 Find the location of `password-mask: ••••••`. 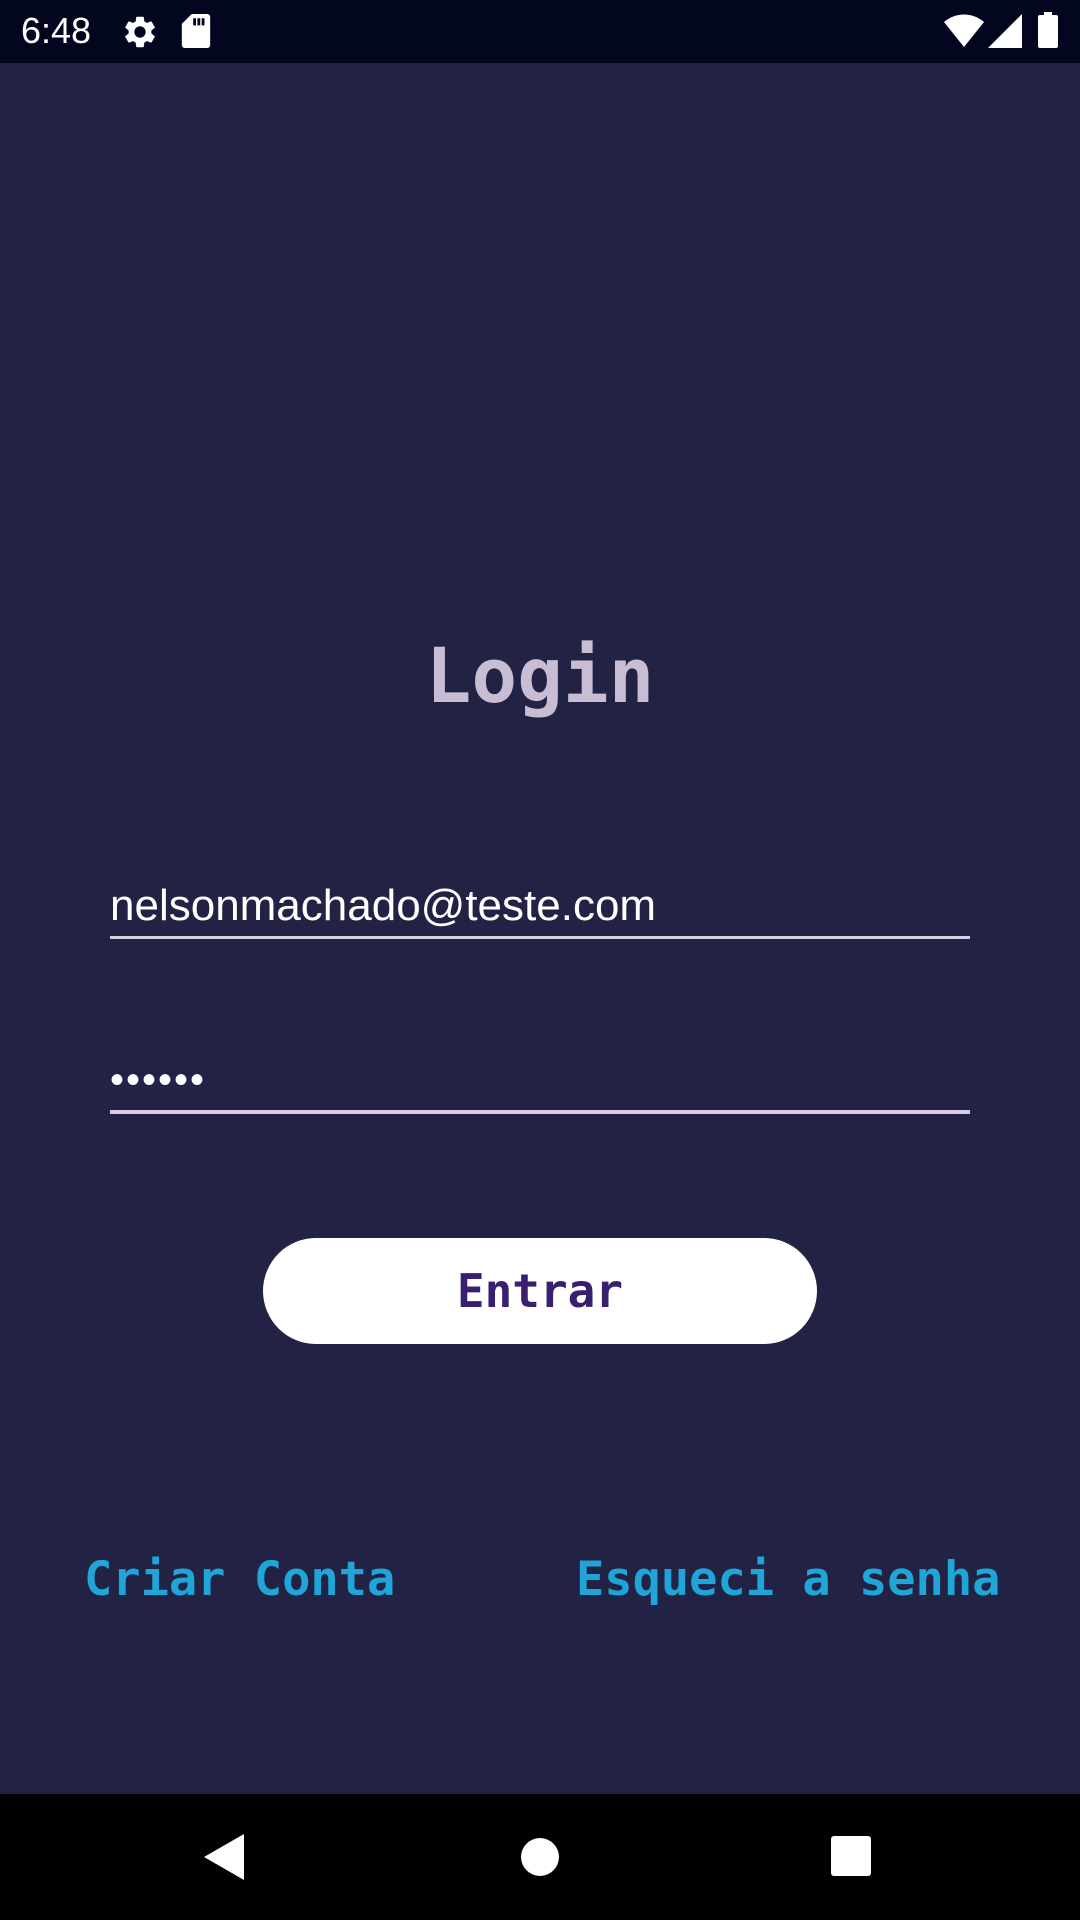

password-mask: •••••• is located at coordinates (158, 1080).